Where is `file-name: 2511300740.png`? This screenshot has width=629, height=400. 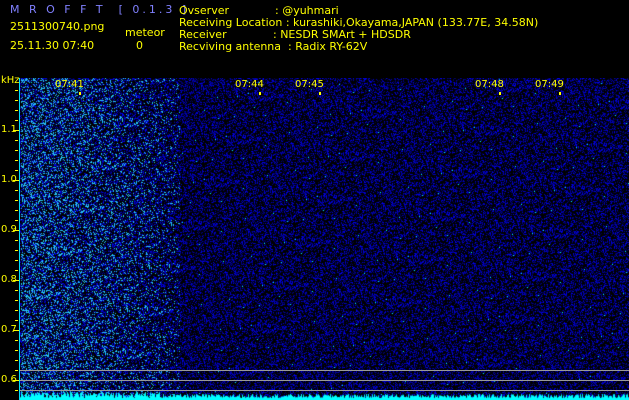 file-name: 2511300740.png is located at coordinates (57, 26).